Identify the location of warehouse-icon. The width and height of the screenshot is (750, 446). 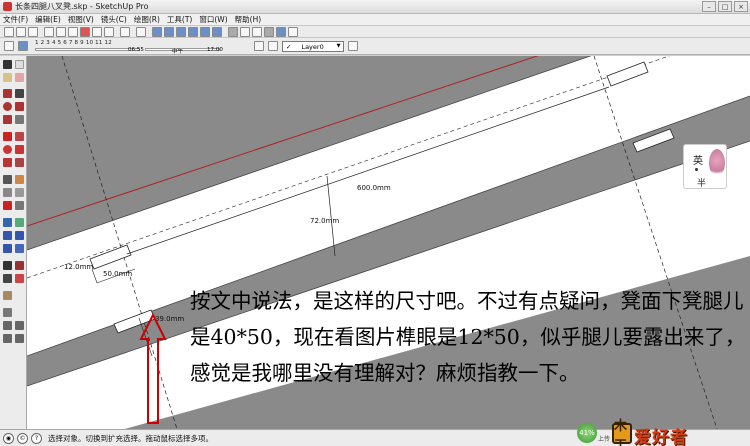
(7, 295).